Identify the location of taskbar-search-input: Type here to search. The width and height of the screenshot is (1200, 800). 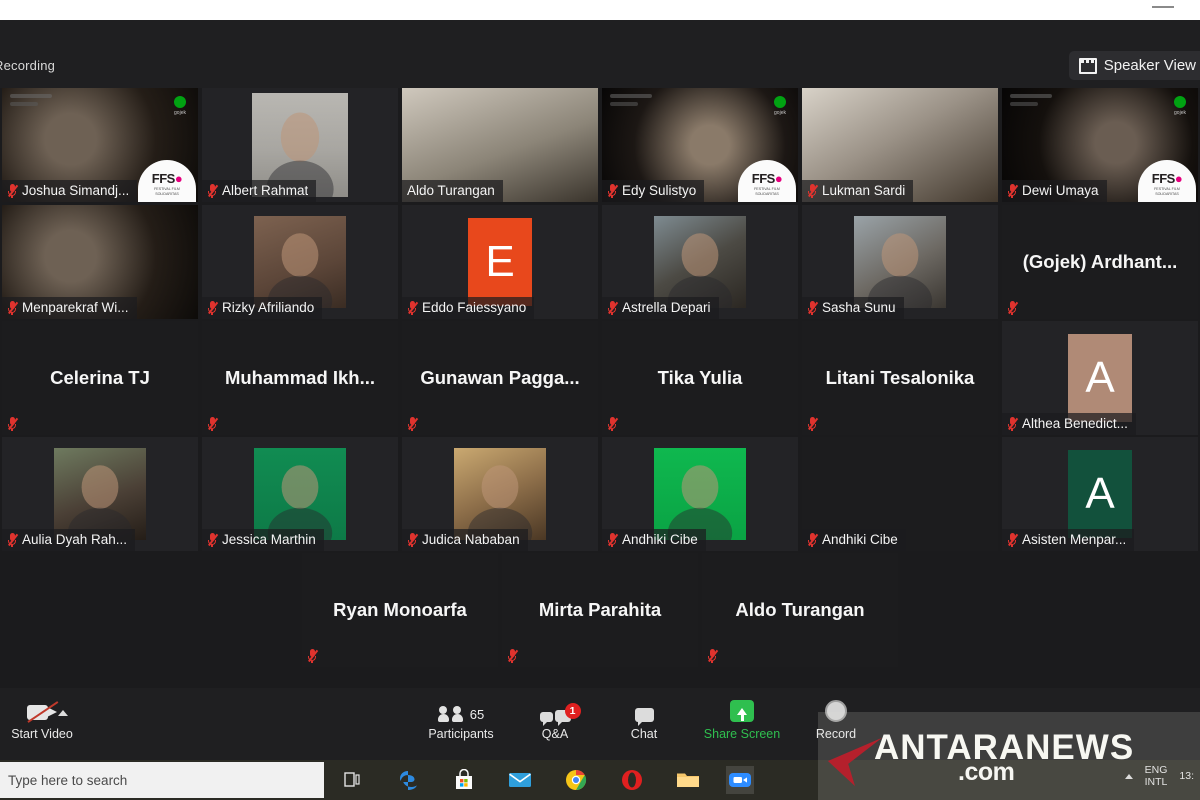
(162, 780).